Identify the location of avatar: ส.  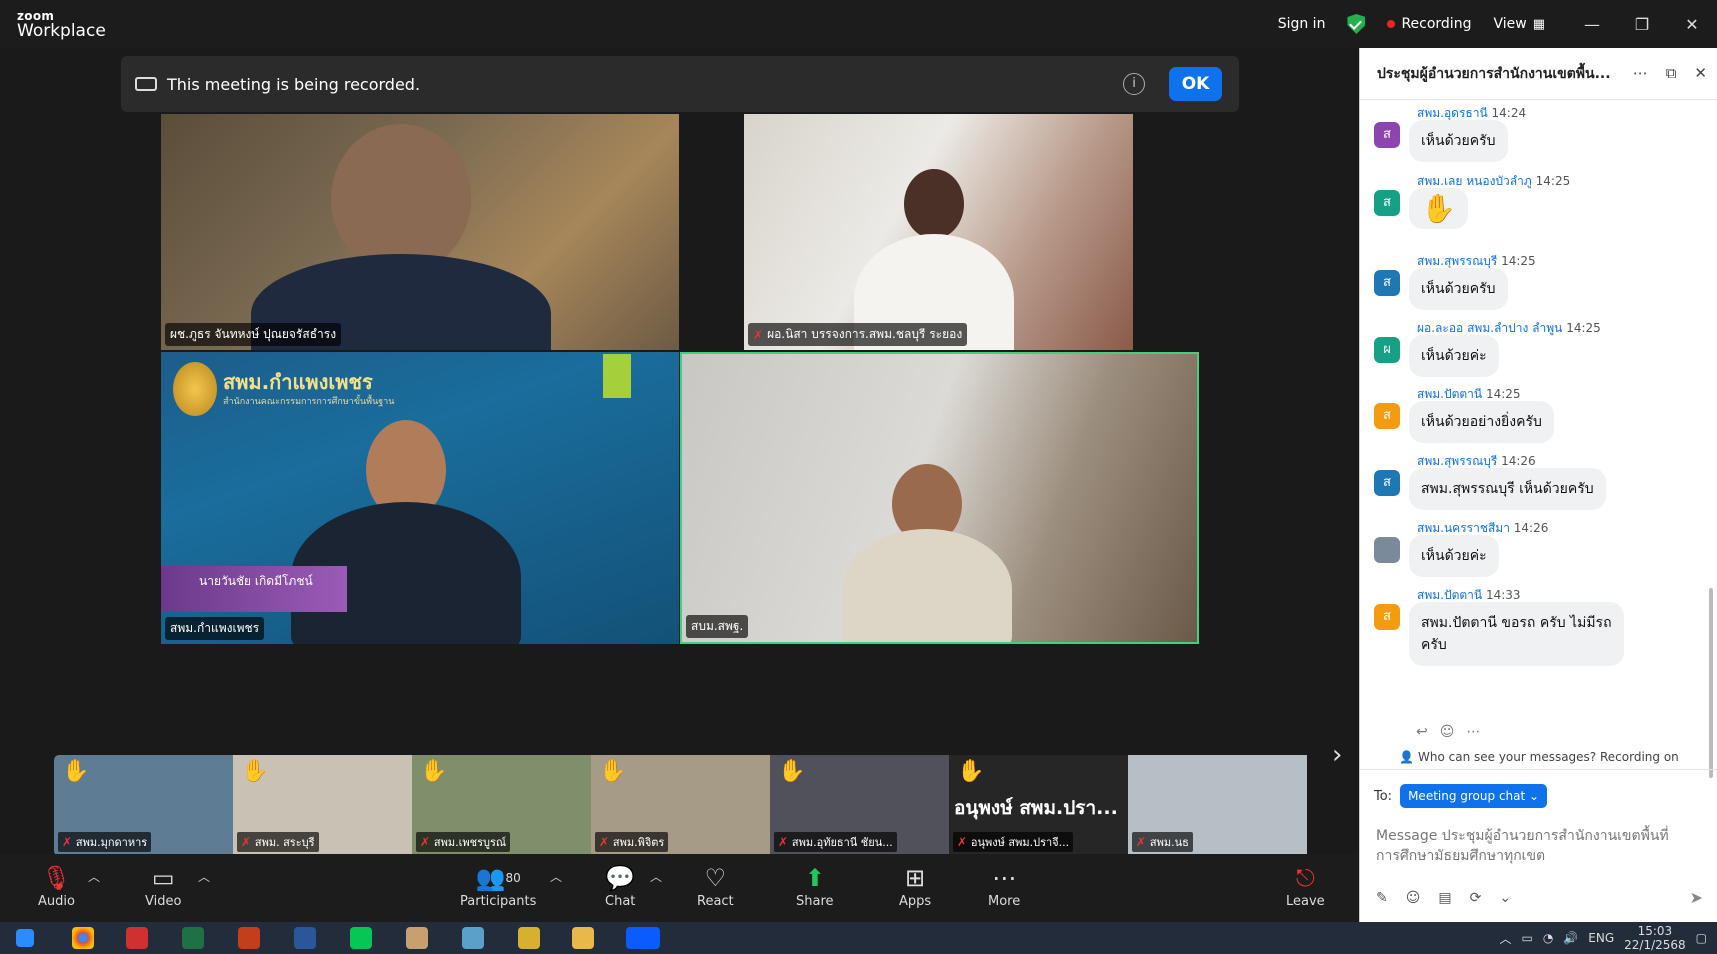
(1387, 416).